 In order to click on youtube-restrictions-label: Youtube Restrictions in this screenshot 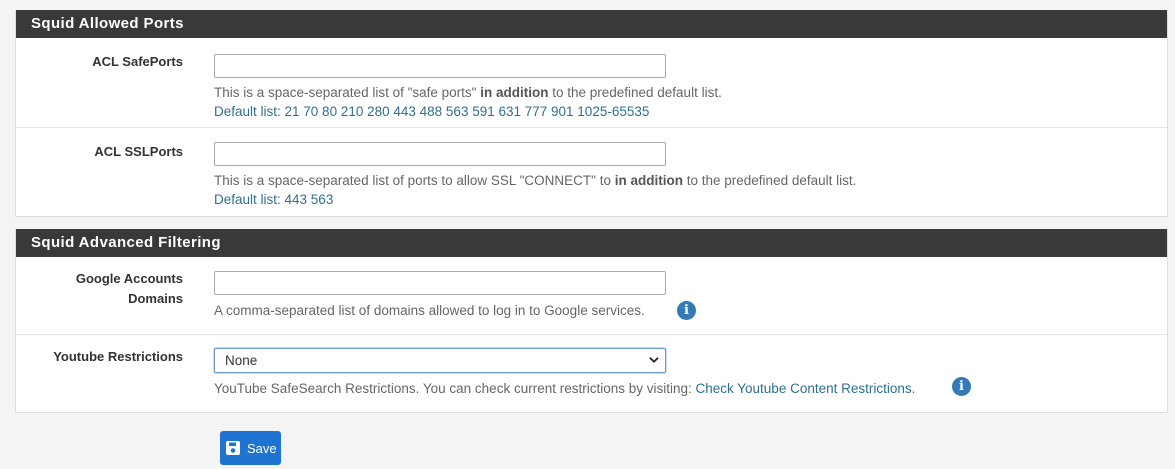, I will do `click(118, 356)`.